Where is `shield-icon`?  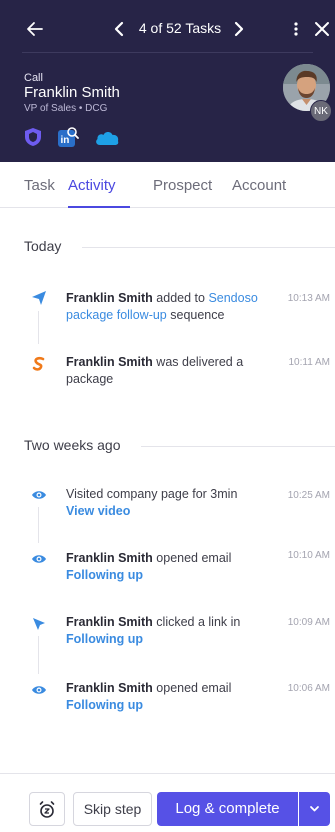
shield-icon is located at coordinates (33, 137).